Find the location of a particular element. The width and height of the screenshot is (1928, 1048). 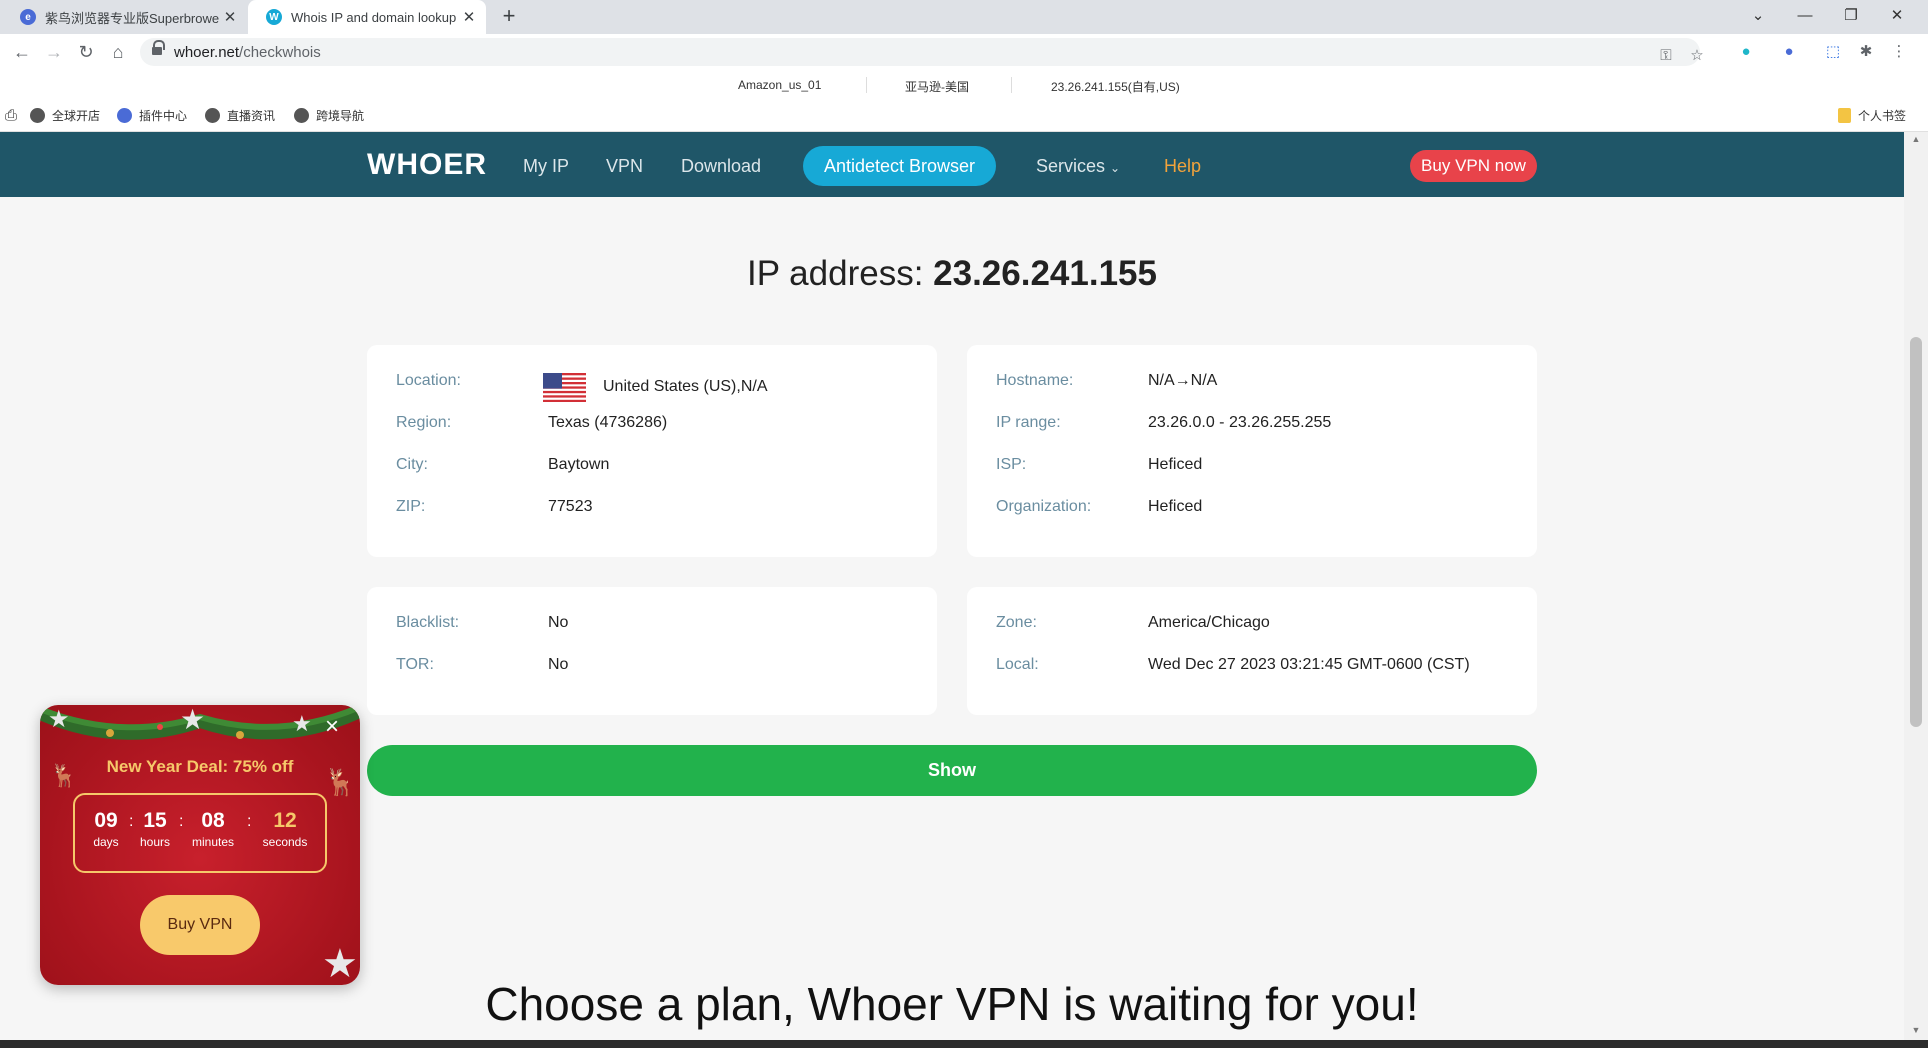

ip-range-row: IP range: 23.26.0.0 - 23.26.255.255 is located at coordinates (1163, 423).